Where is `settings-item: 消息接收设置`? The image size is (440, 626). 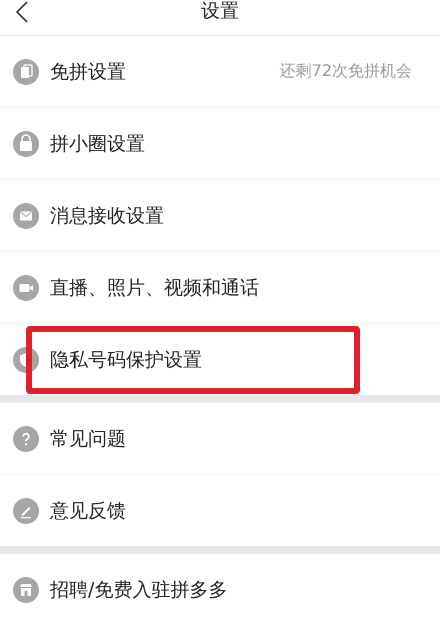 settings-item: 消息接收设置 is located at coordinates (220, 216).